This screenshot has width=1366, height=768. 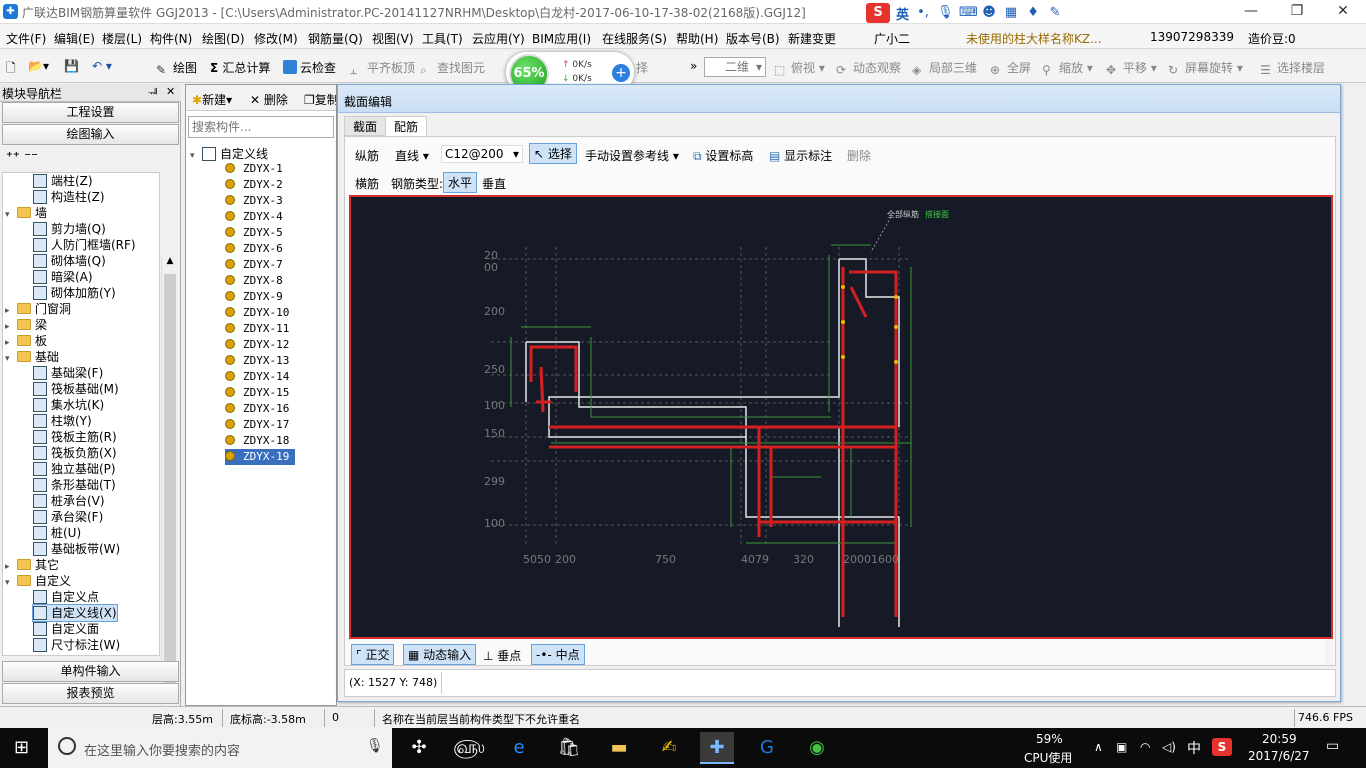 I want to click on component-item: ZDYX-3, so click(x=254, y=201).